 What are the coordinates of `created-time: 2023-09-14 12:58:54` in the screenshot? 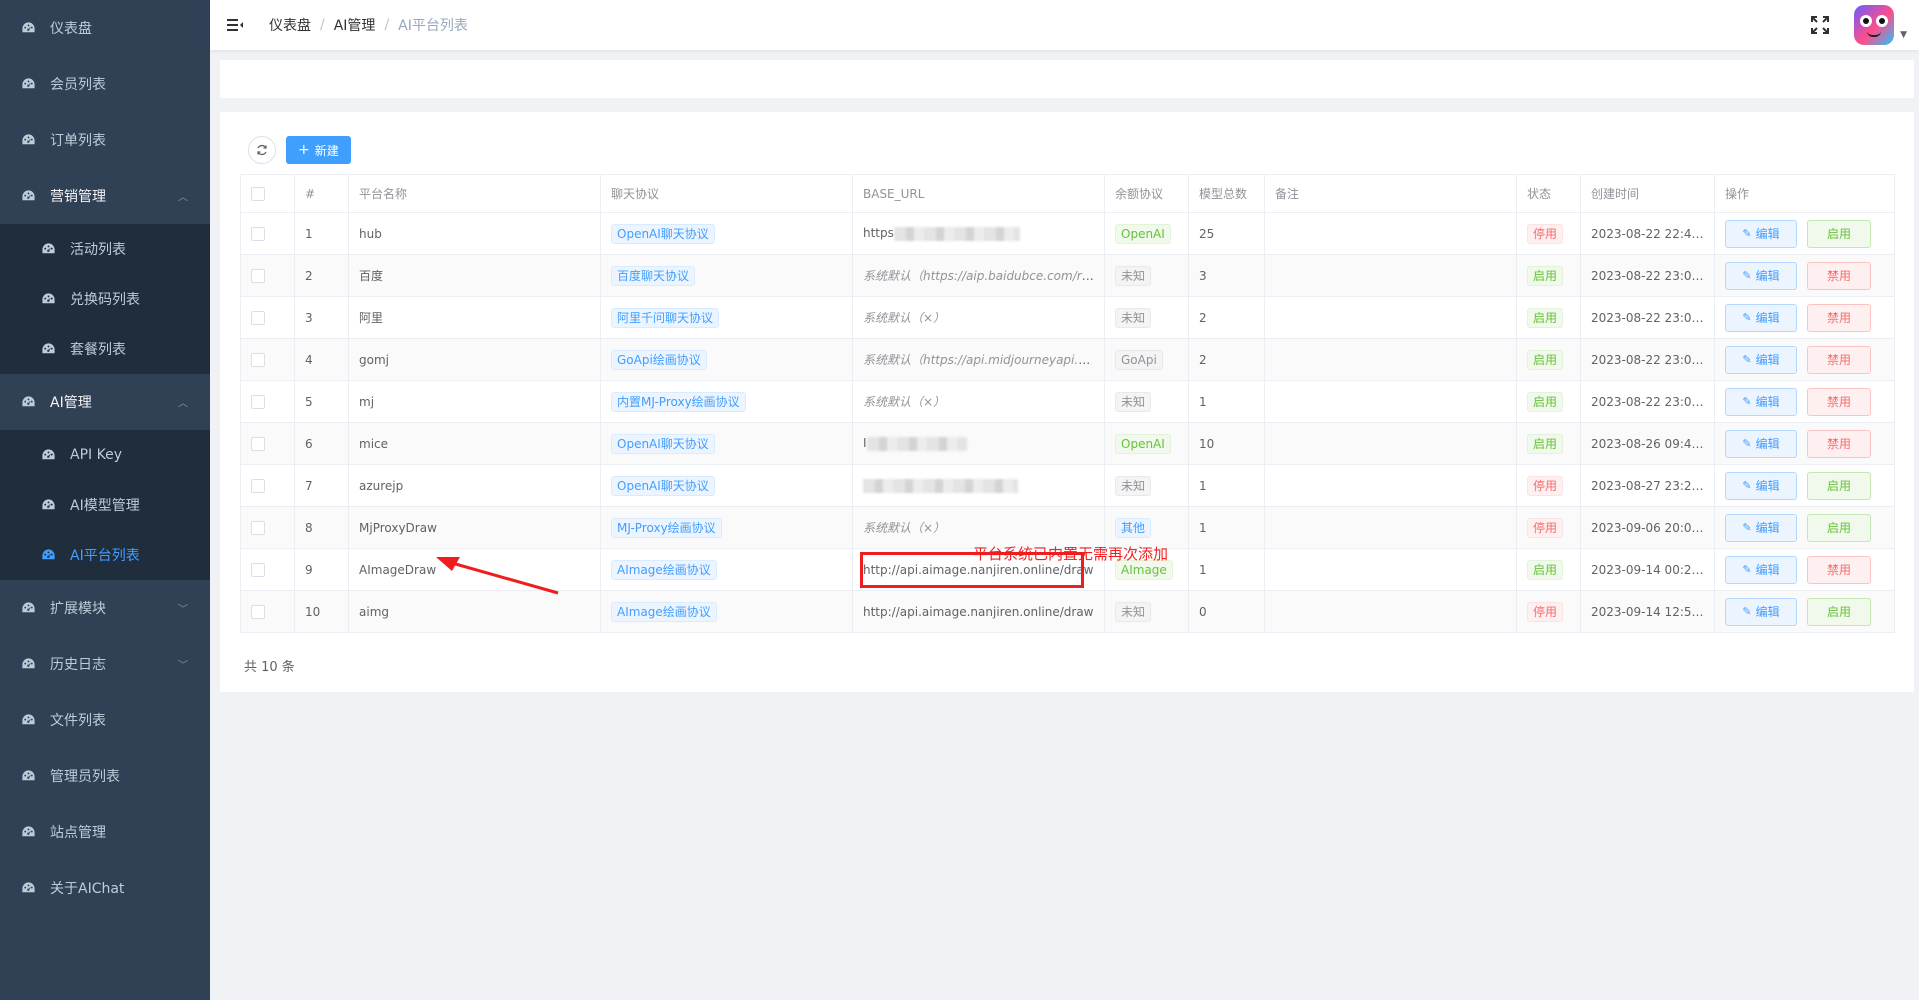 It's located at (1647, 611).